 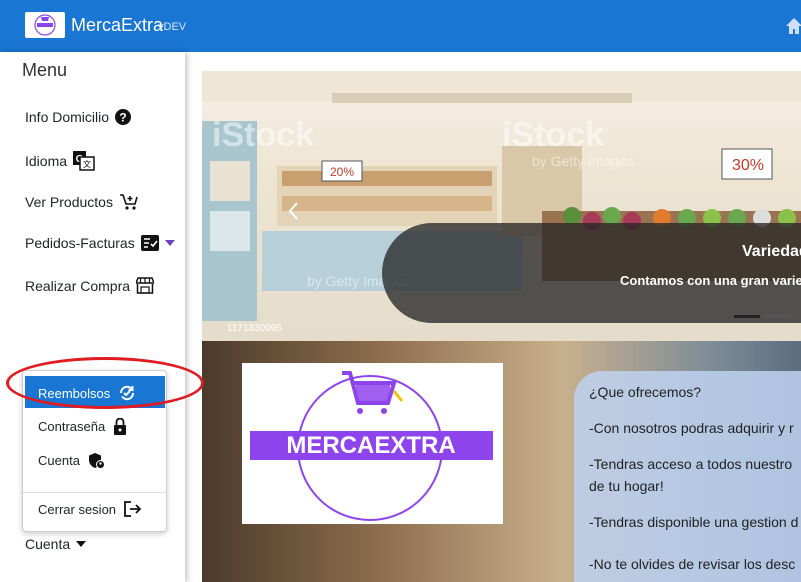 I want to click on question-circle-icon: ?, so click(x=123, y=117).